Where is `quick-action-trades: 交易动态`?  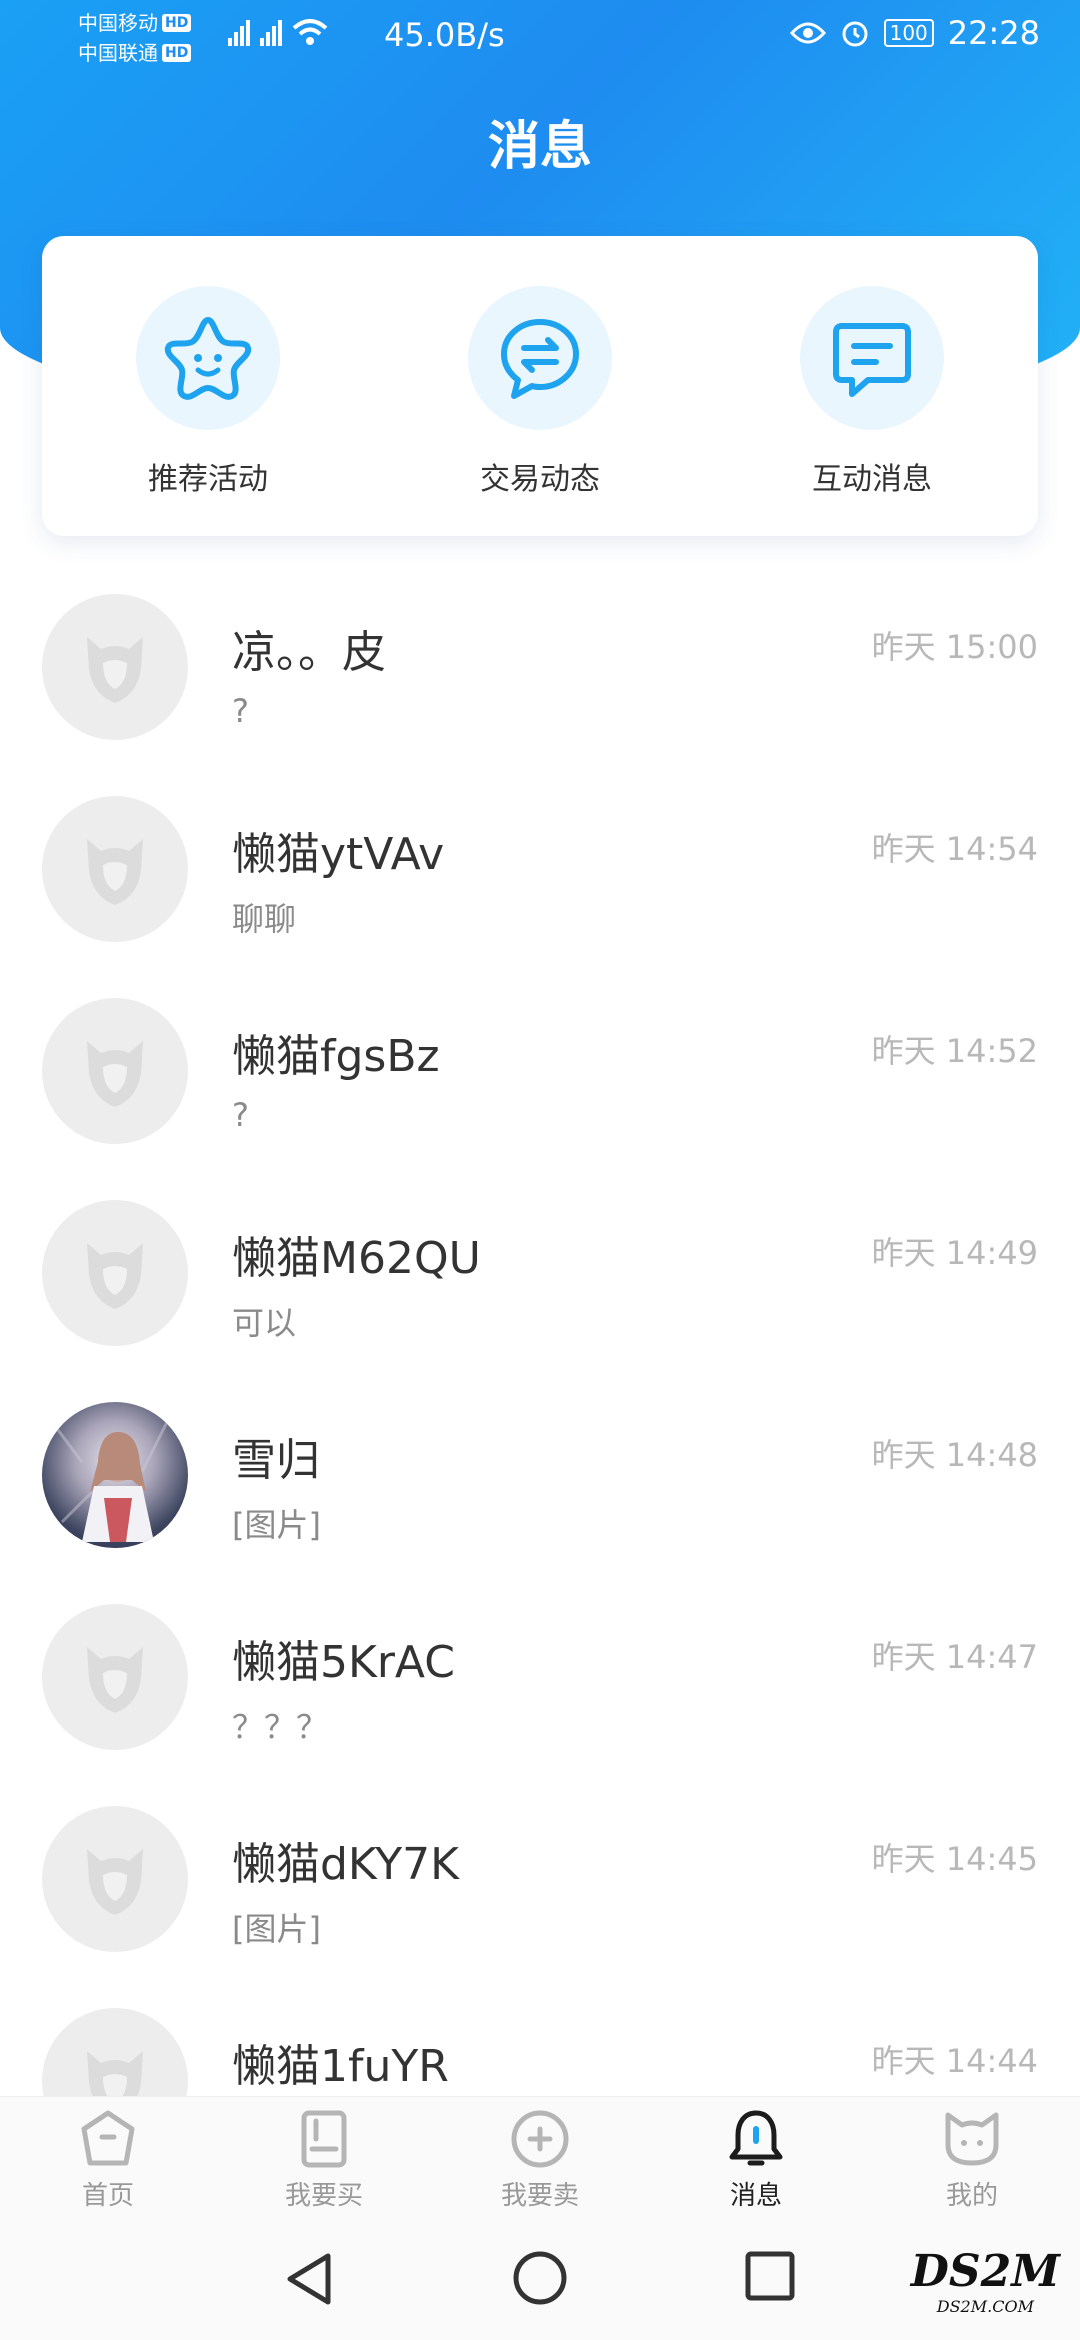
quick-action-trades: 交易动态 is located at coordinates (540, 392).